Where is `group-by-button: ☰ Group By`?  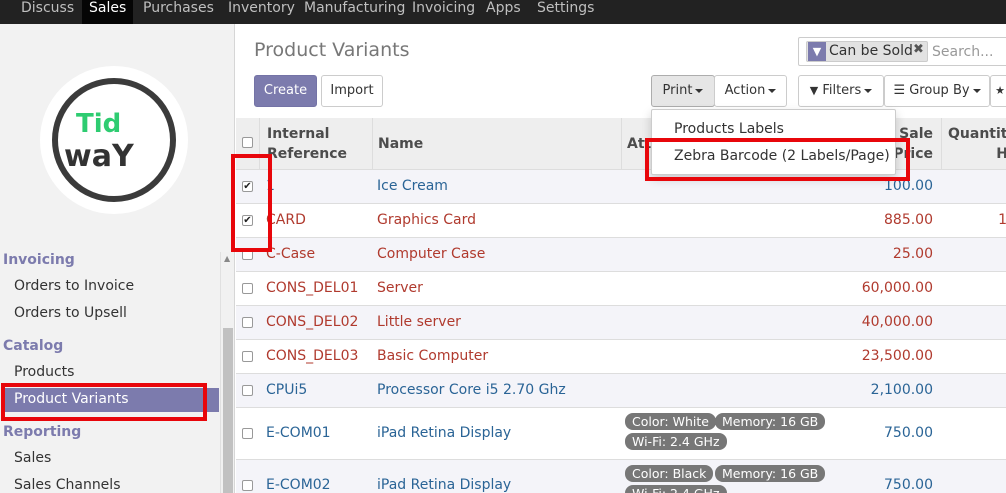 group-by-button: ☰ Group By is located at coordinates (937, 91).